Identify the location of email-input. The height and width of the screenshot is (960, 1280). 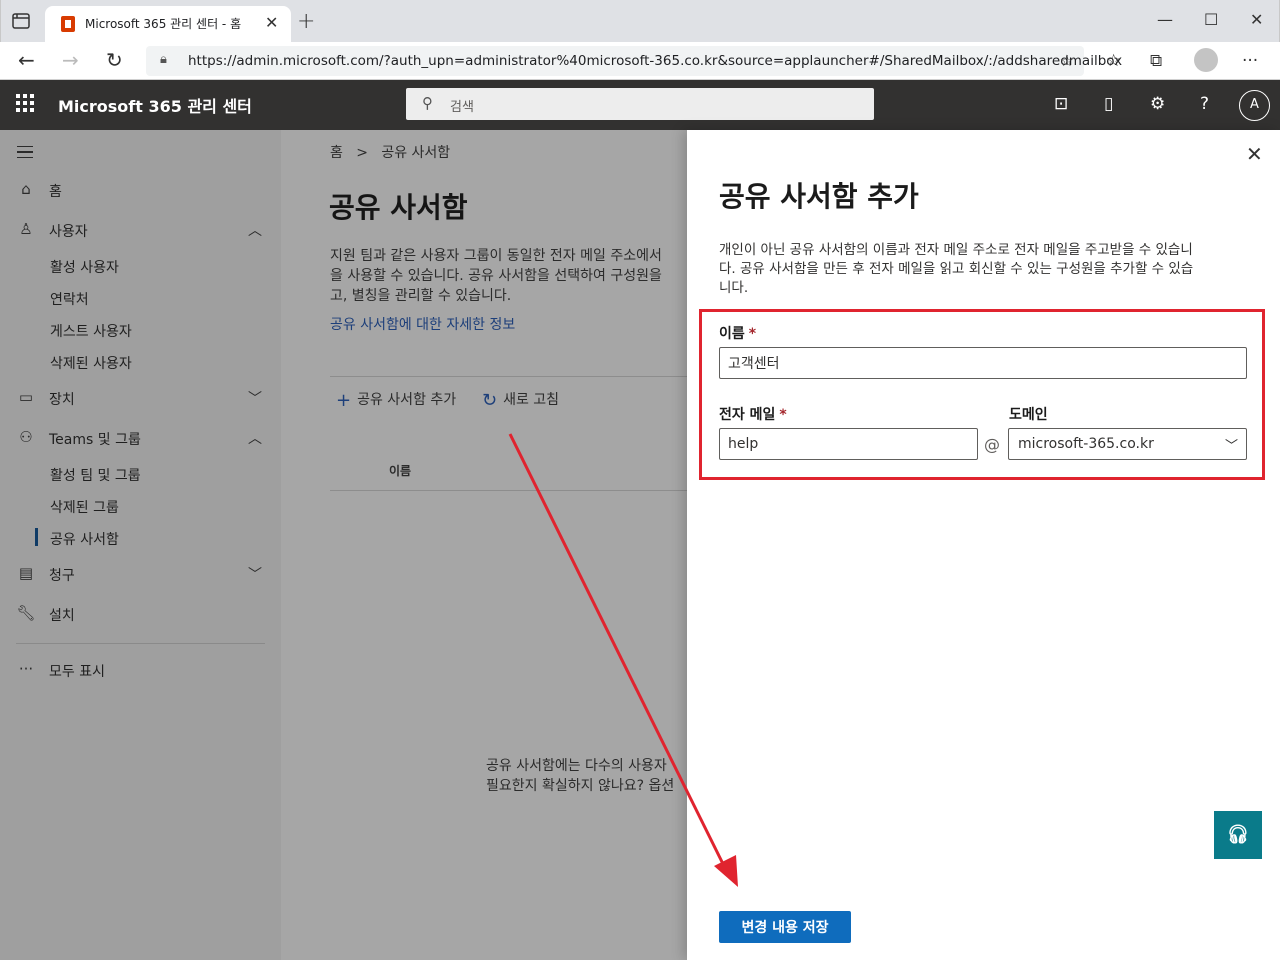
(848, 444).